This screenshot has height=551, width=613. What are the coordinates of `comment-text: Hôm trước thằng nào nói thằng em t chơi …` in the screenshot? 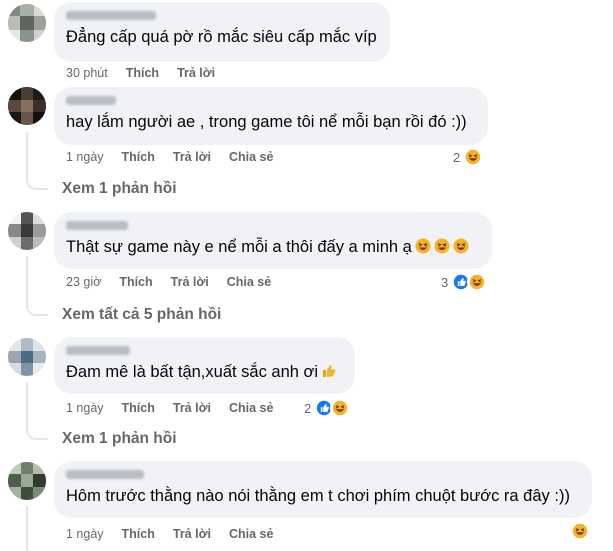 It's located at (318, 496).